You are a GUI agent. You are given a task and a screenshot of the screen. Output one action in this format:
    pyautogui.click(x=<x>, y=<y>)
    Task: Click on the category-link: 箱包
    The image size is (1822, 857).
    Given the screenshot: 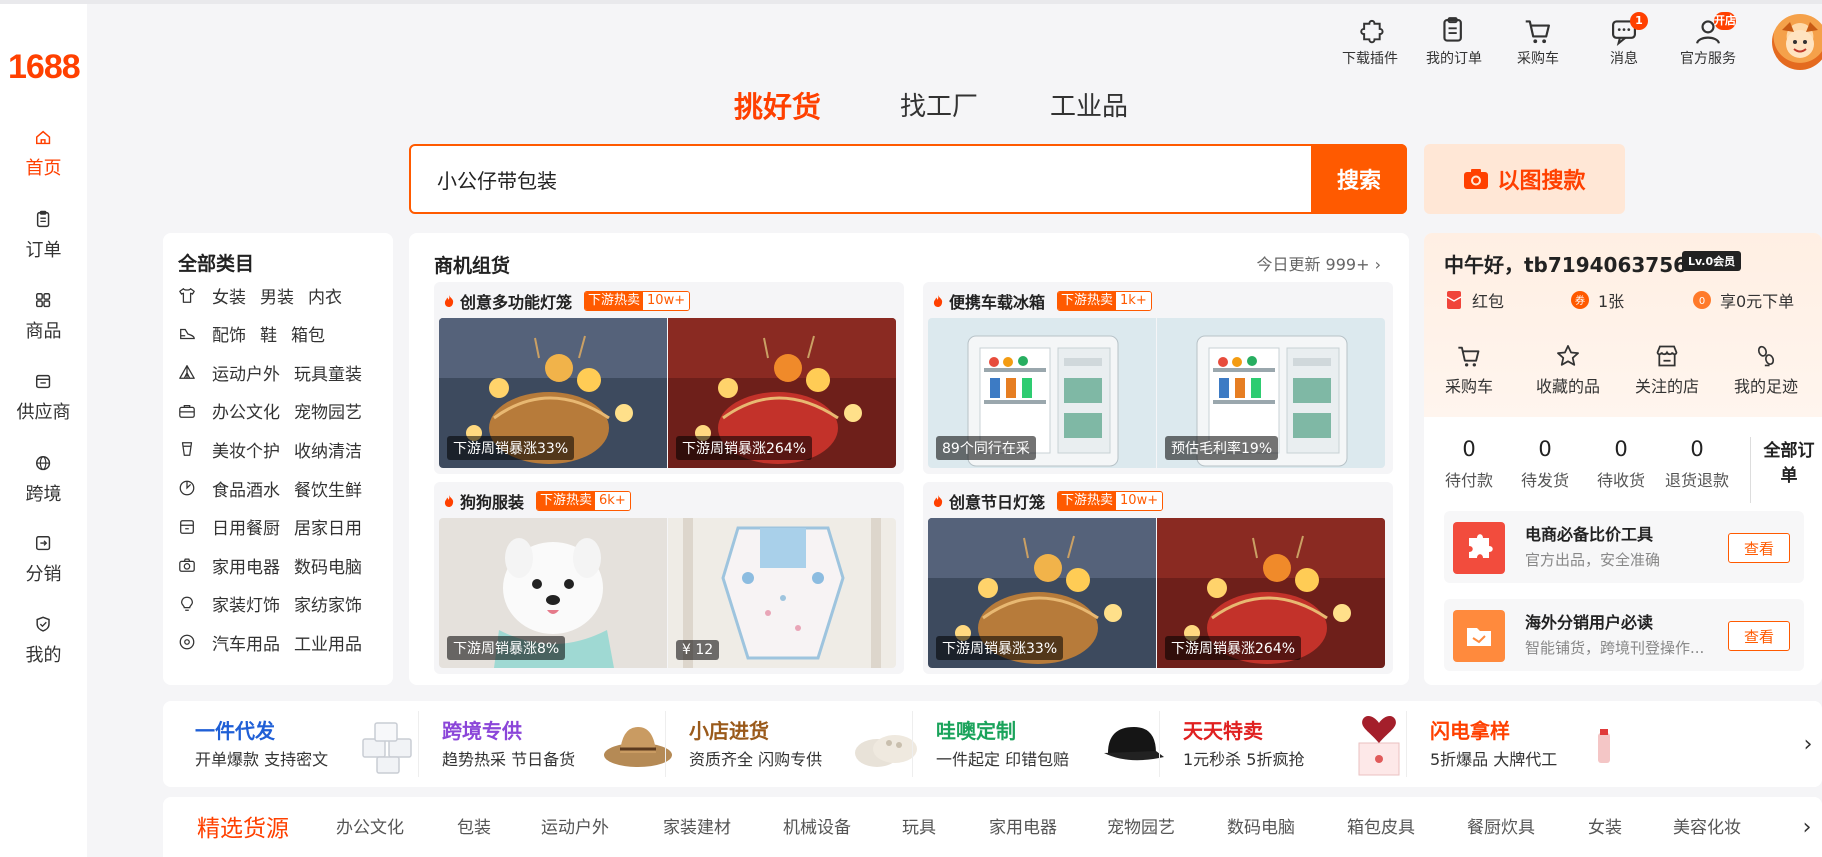 What is the action you would take?
    pyautogui.click(x=308, y=333)
    